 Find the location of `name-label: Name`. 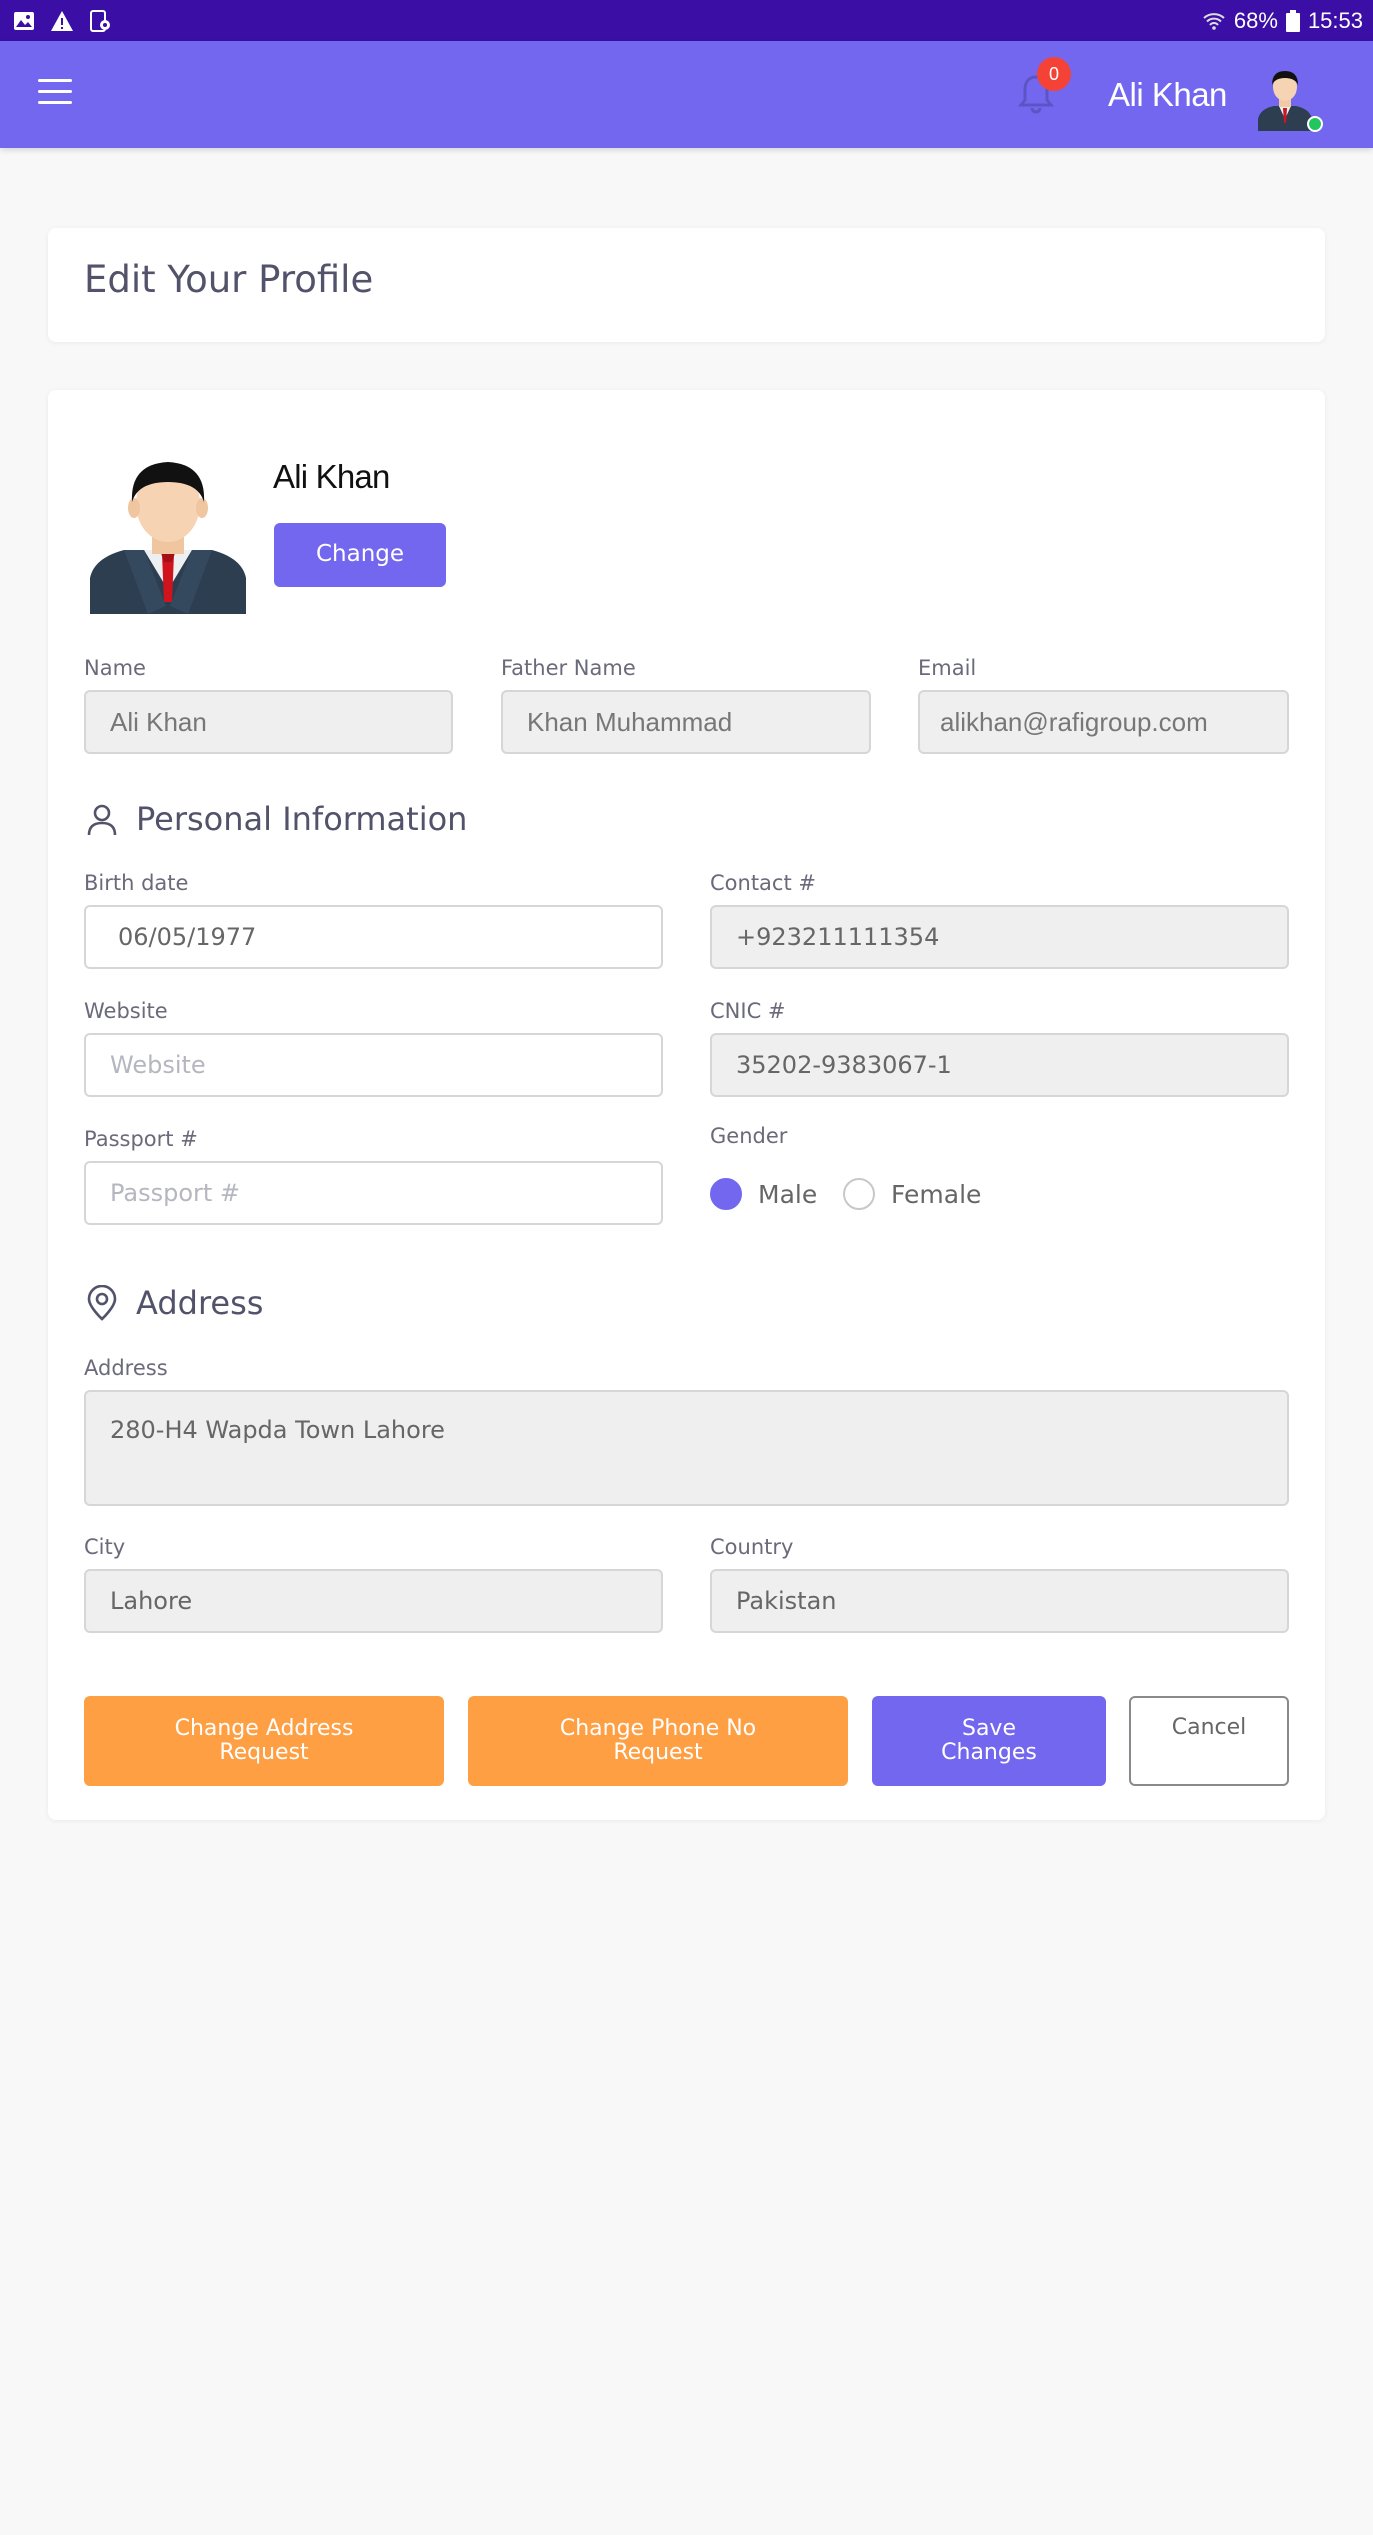

name-label: Name is located at coordinates (115, 668).